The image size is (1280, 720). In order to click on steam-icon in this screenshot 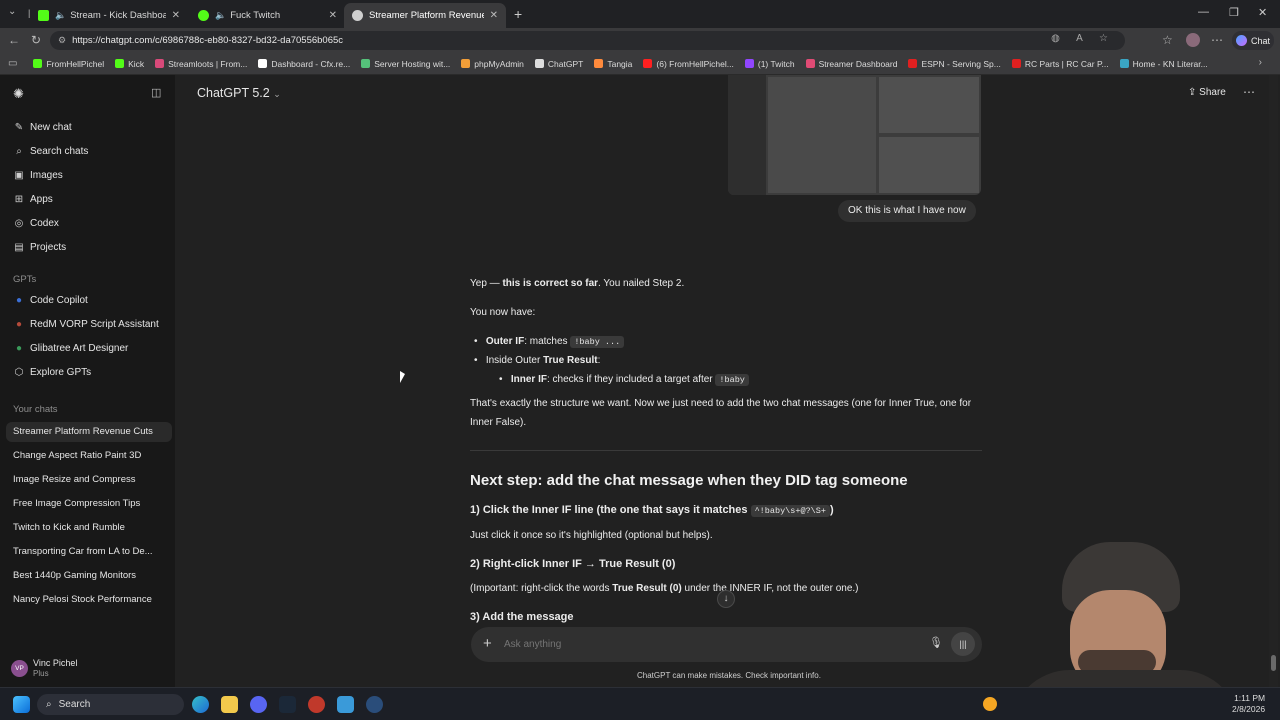, I will do `click(287, 704)`.